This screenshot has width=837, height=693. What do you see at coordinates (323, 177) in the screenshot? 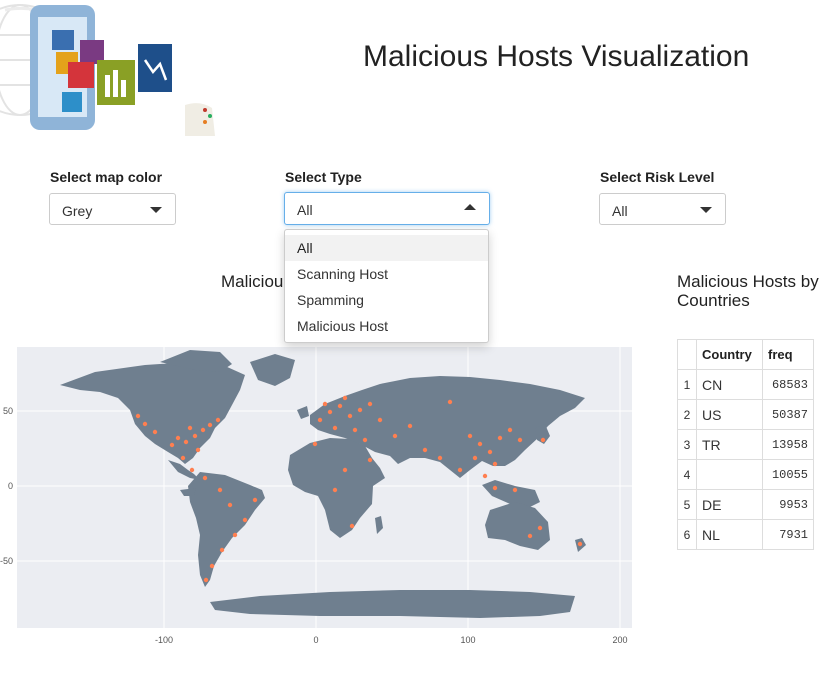
I see `type-label: Select Type` at bounding box center [323, 177].